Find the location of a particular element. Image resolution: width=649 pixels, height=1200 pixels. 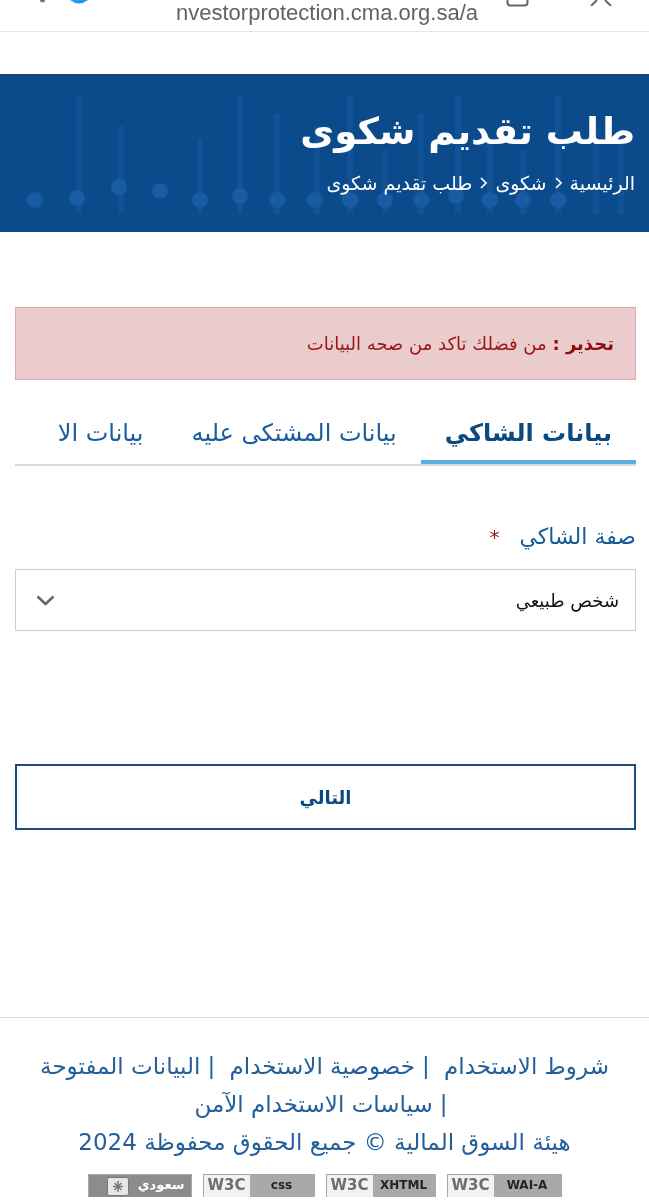

badge-label: XHTML is located at coordinates (403, 1186).